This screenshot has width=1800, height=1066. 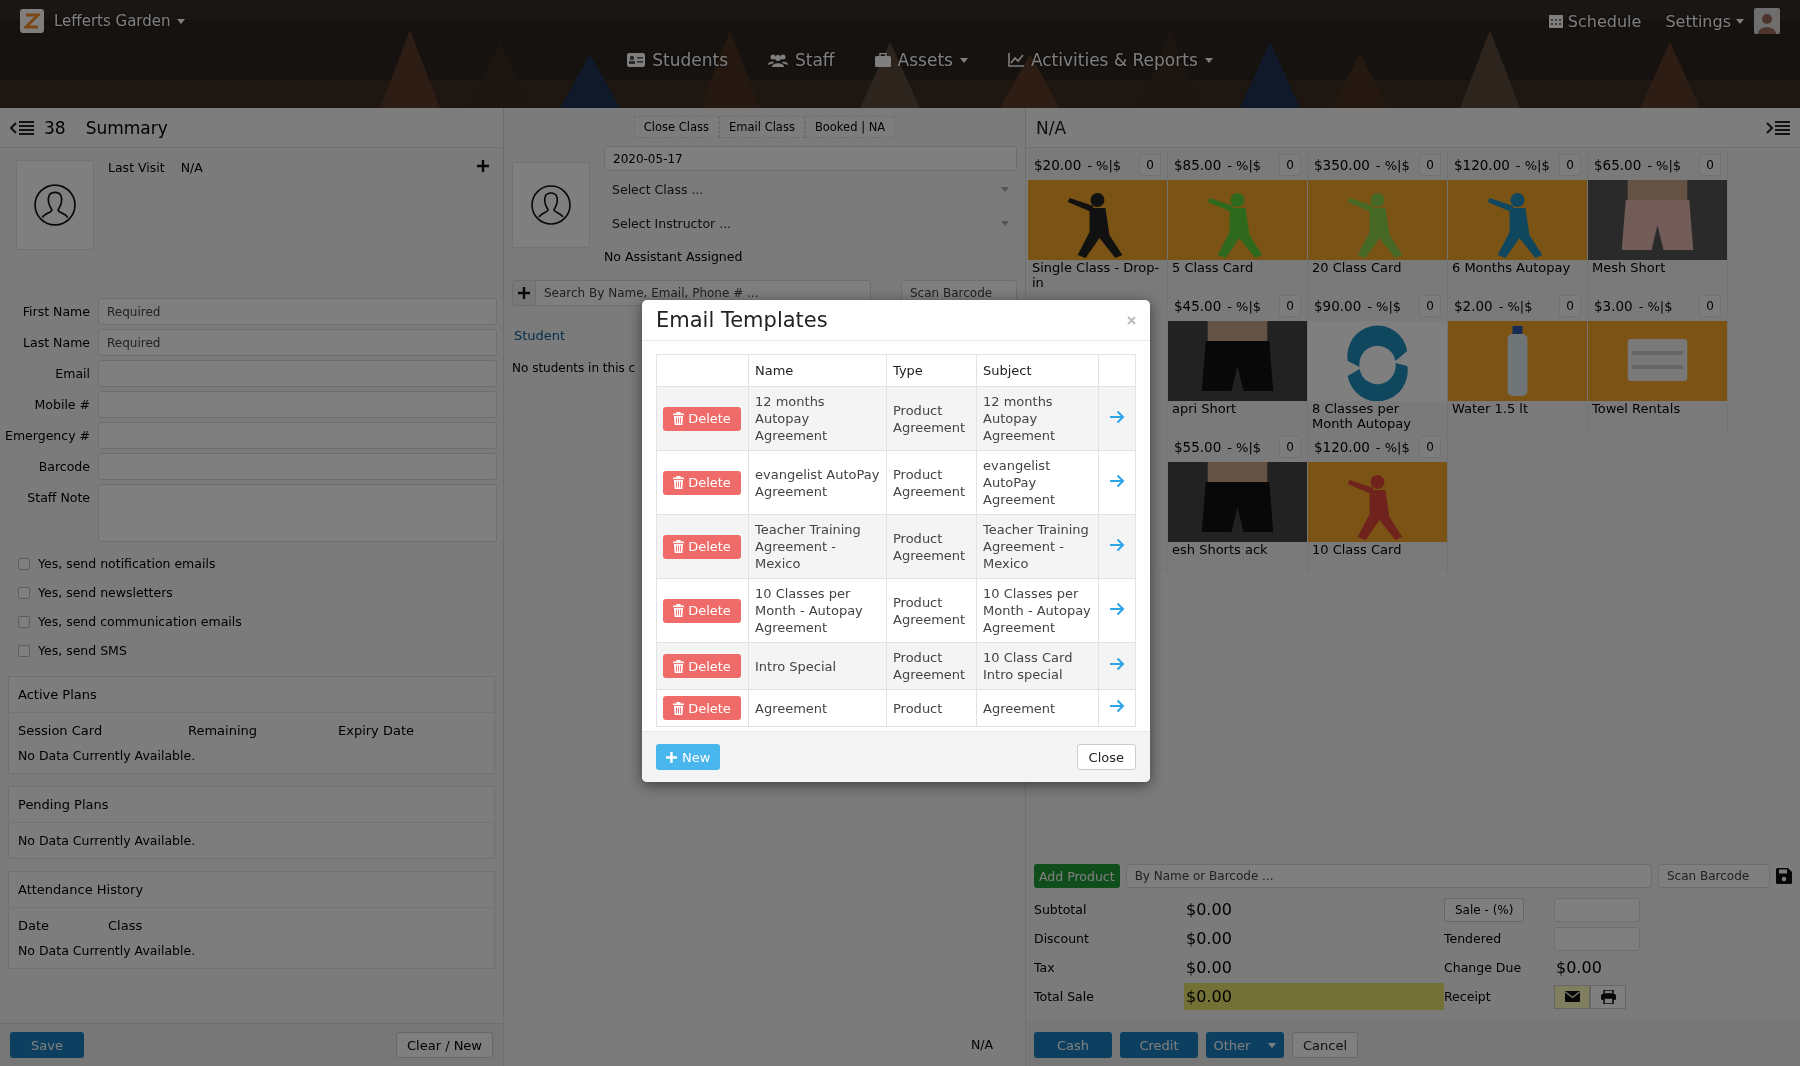 I want to click on payment-button: Cash, so click(x=1073, y=1045).